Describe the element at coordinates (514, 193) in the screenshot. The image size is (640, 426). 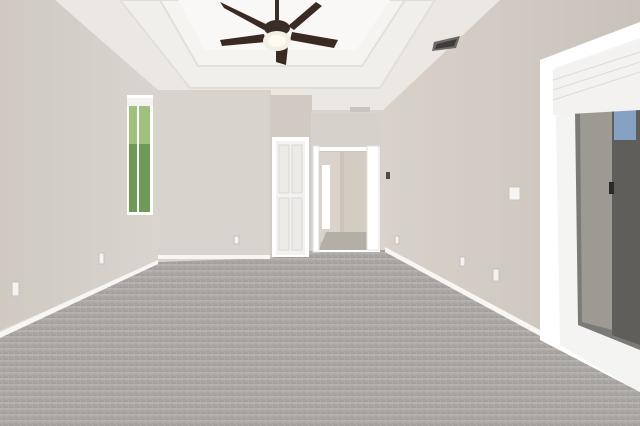
I see `light-switch-icon` at that location.